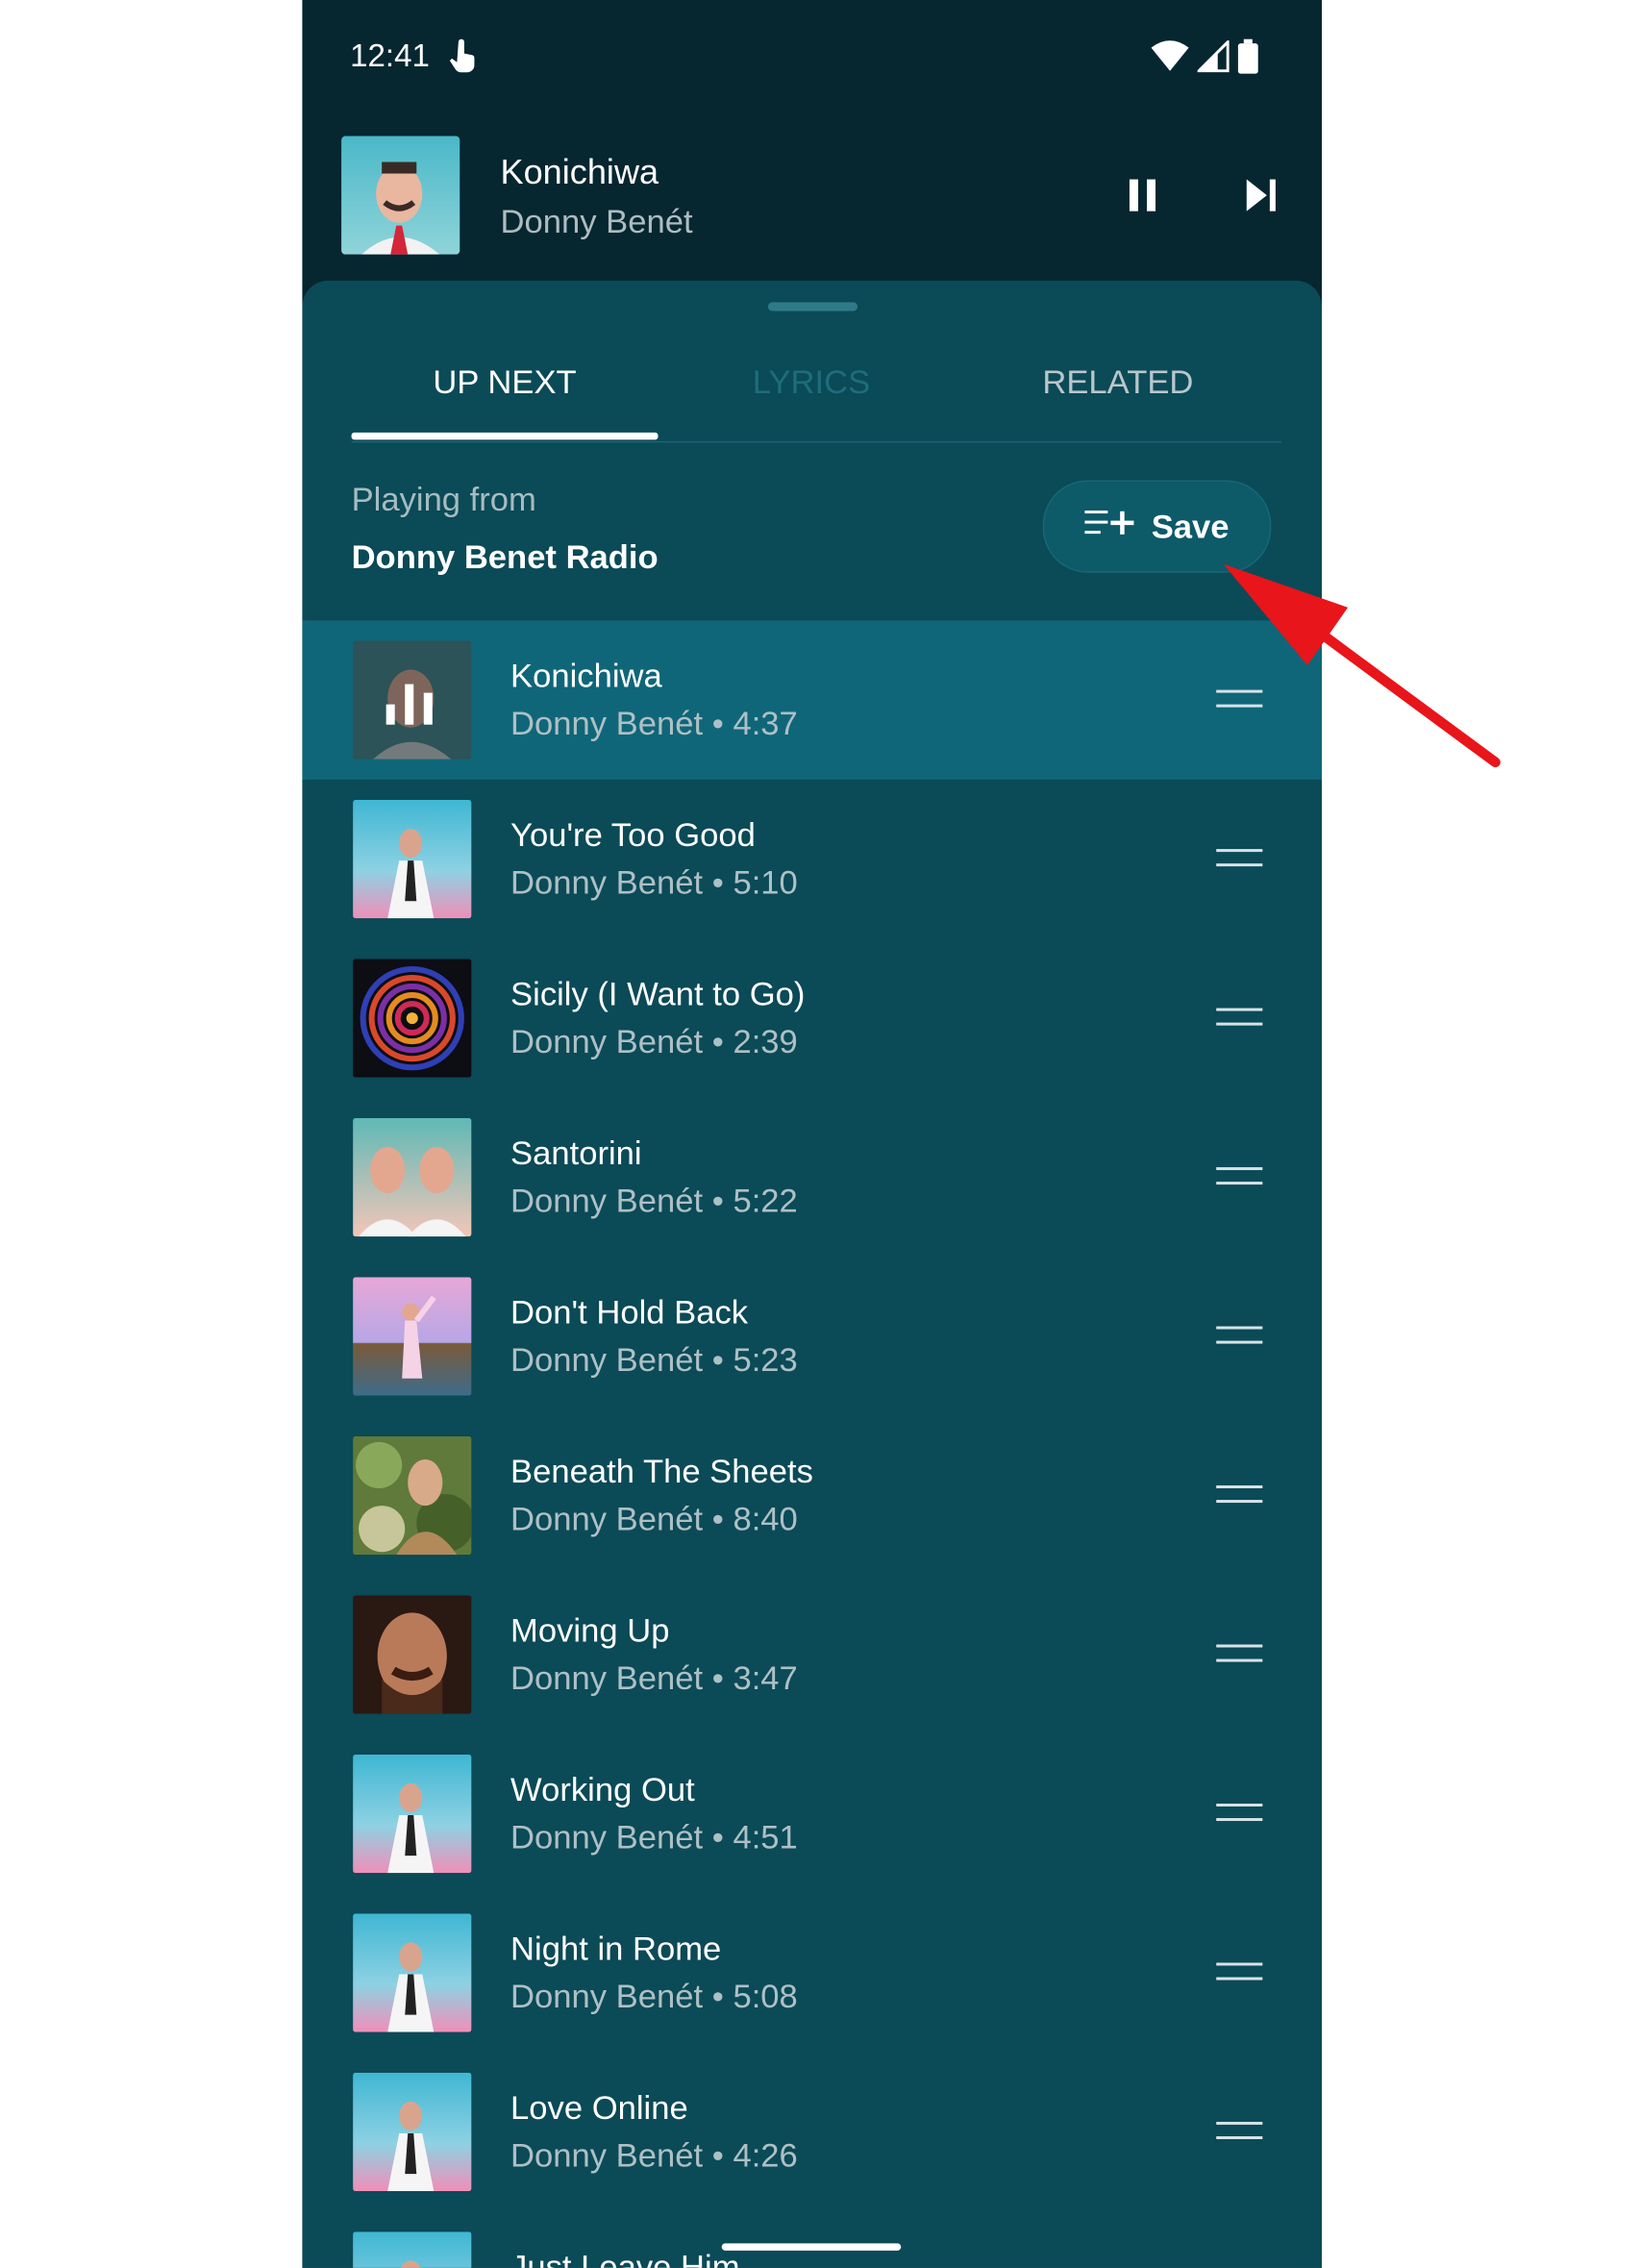 The height and width of the screenshot is (2268, 1640). What do you see at coordinates (596, 221) in the screenshot?
I see `now-playing-artist: Donny Benét` at bounding box center [596, 221].